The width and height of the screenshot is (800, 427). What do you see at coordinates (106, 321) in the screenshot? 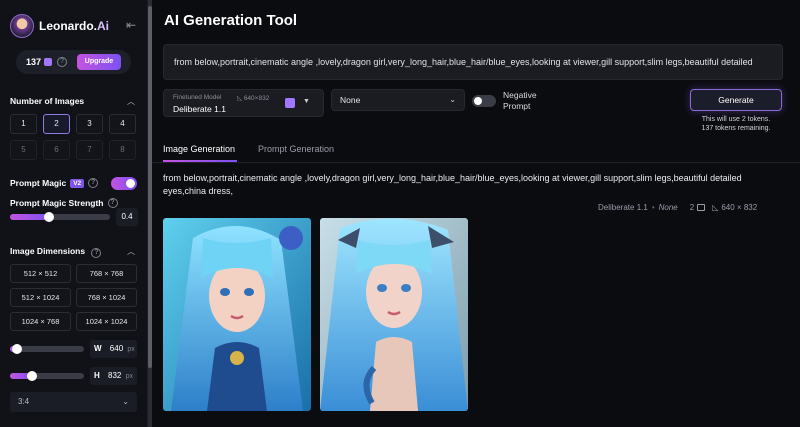
I see `dimension-preset-button: 1024 × 1024` at bounding box center [106, 321].